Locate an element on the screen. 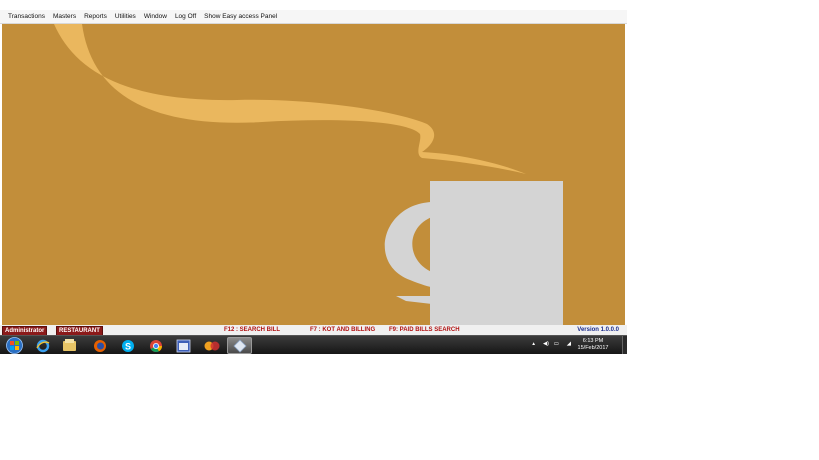 This screenshot has height=460, width=819. volume-icon: ◀) is located at coordinates (546, 344).